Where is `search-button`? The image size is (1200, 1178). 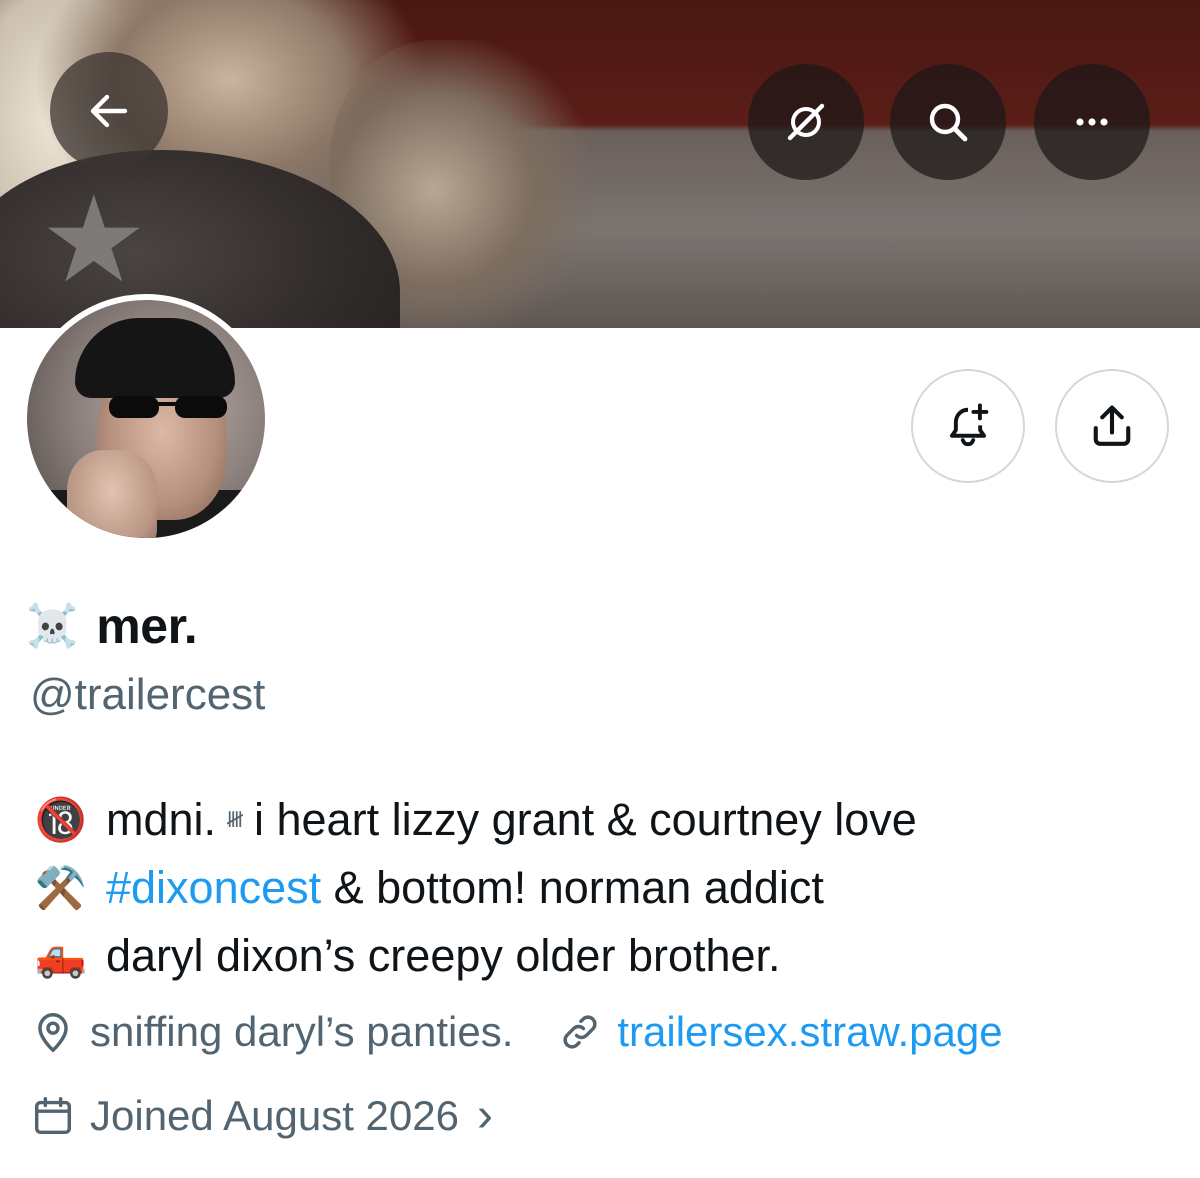
search-button is located at coordinates (948, 122).